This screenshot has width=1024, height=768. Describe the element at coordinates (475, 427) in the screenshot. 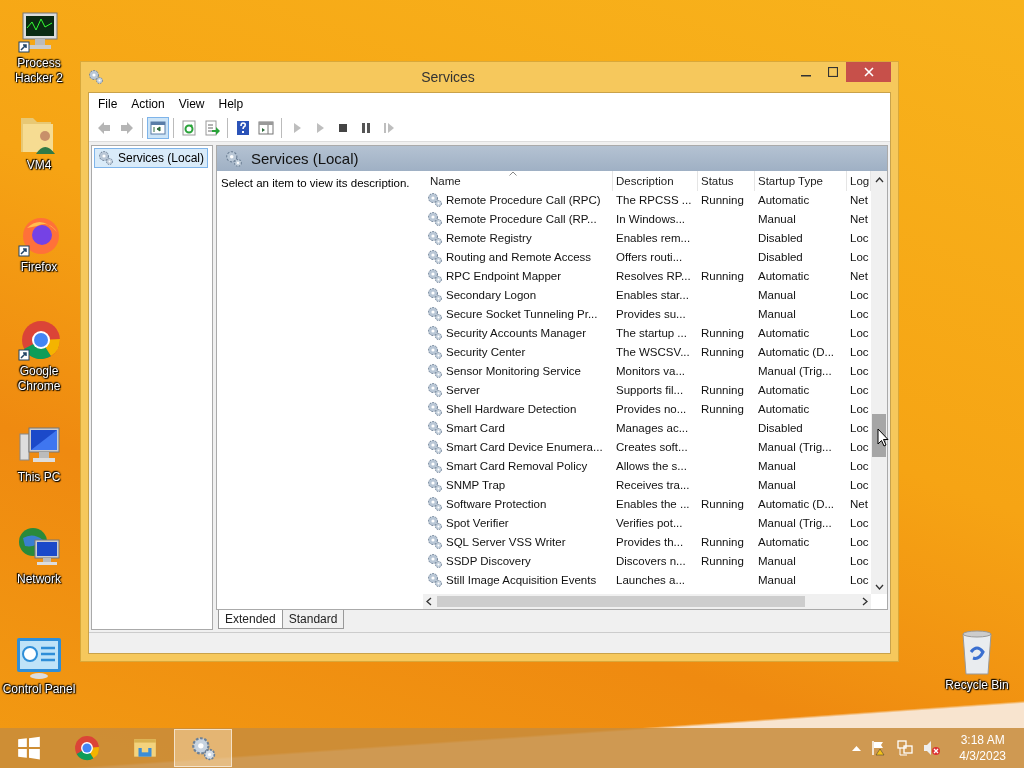

I see `service-name: Smart Card` at that location.